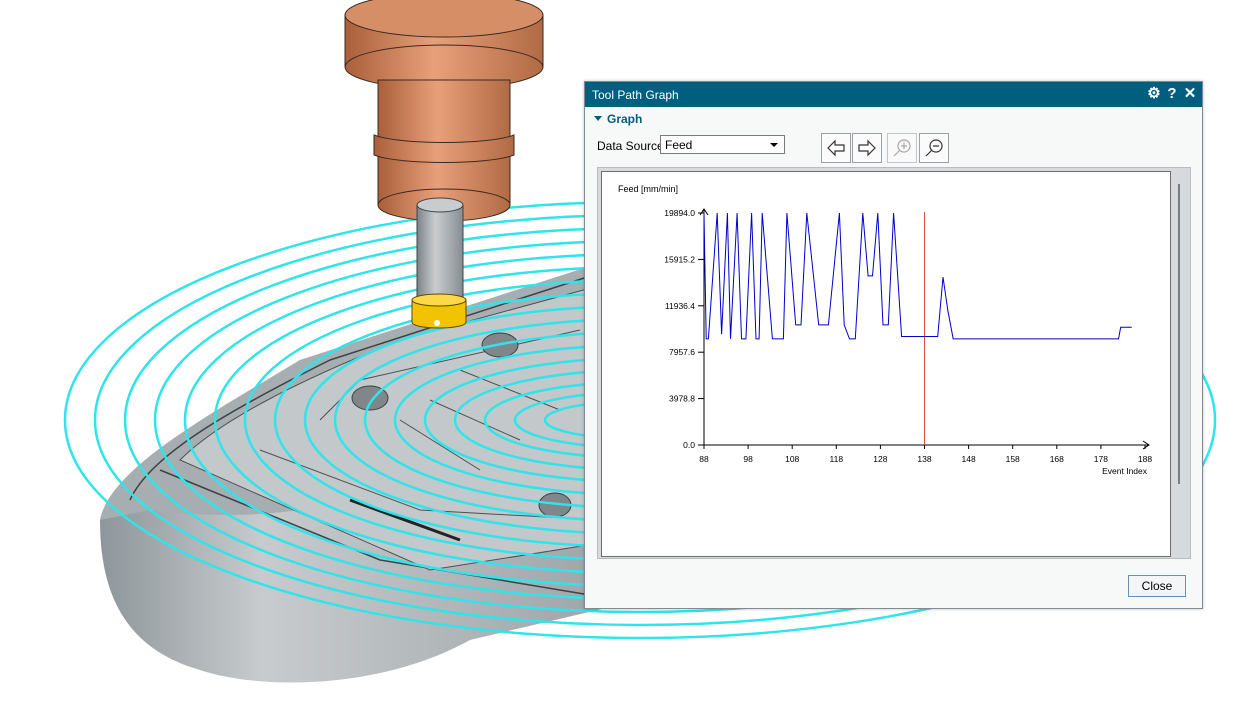 This screenshot has height=706, width=1240. Describe the element at coordinates (1013, 459) in the screenshot. I see `x-tick-label: 158` at that location.